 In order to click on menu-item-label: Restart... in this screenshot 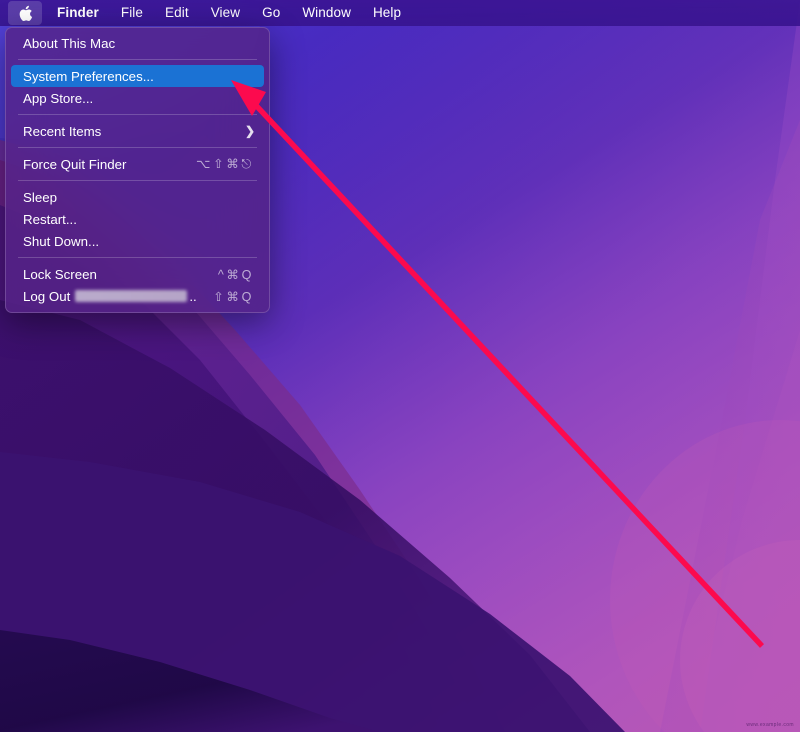, I will do `click(50, 219)`.